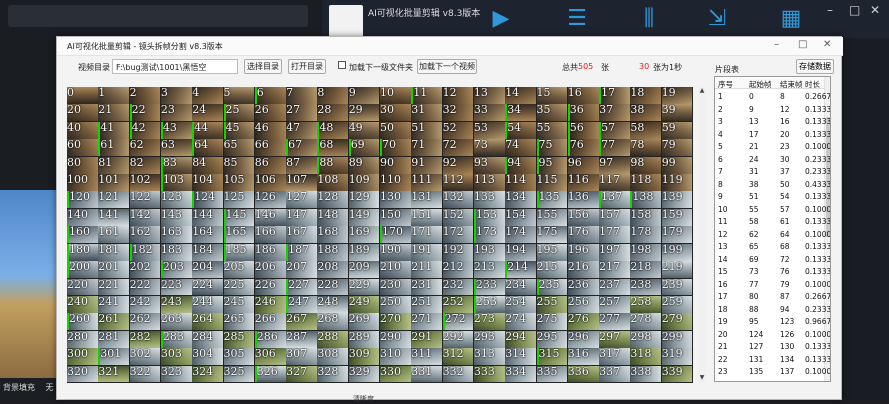 This screenshot has height=404, width=889. Describe the element at coordinates (817, 309) in the screenshot. I see `segment-table-cell: 0.2333` at that location.